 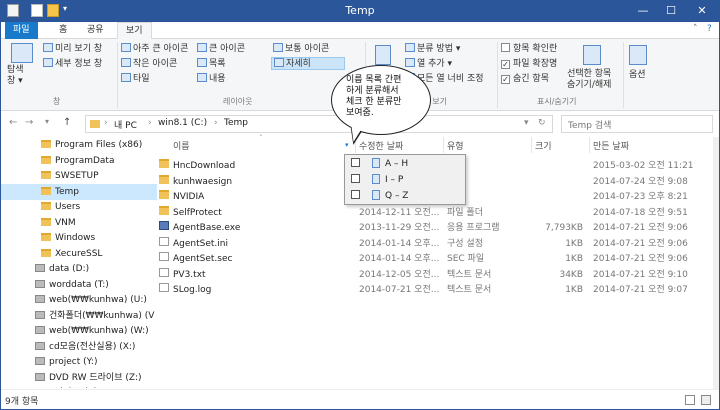 I want to click on add-columns-label: 열 추가 ▾, so click(x=435, y=64).